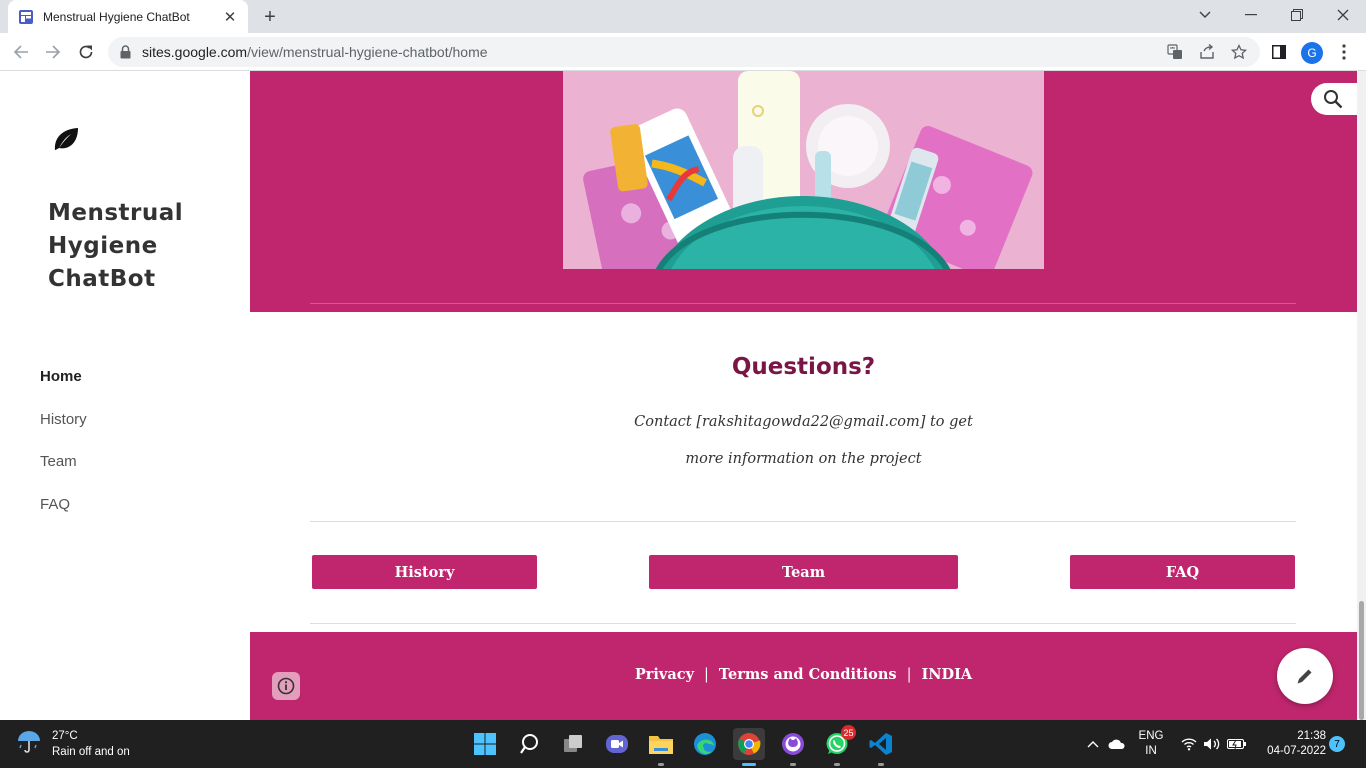 Image resolution: width=1366 pixels, height=768 pixels. What do you see at coordinates (1251, 15) in the screenshot?
I see `minimize-window-icon` at bounding box center [1251, 15].